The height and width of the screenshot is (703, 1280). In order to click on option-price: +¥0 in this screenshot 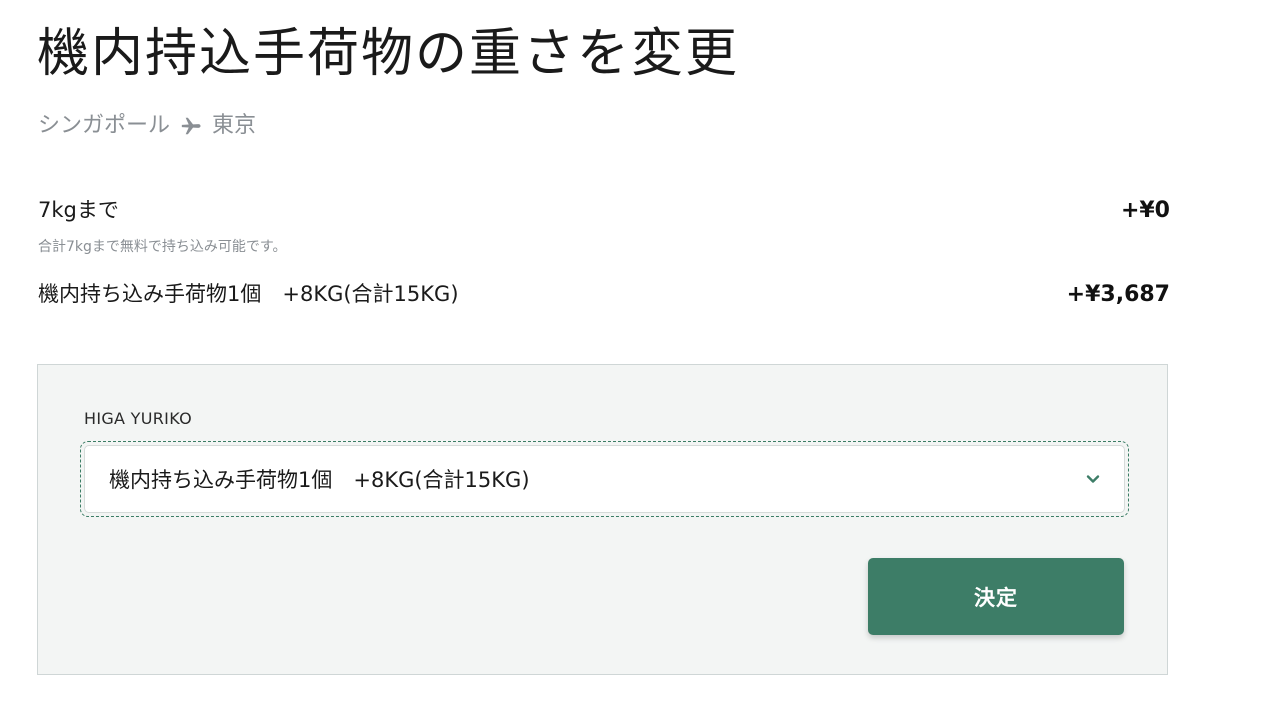, I will do `click(1145, 210)`.